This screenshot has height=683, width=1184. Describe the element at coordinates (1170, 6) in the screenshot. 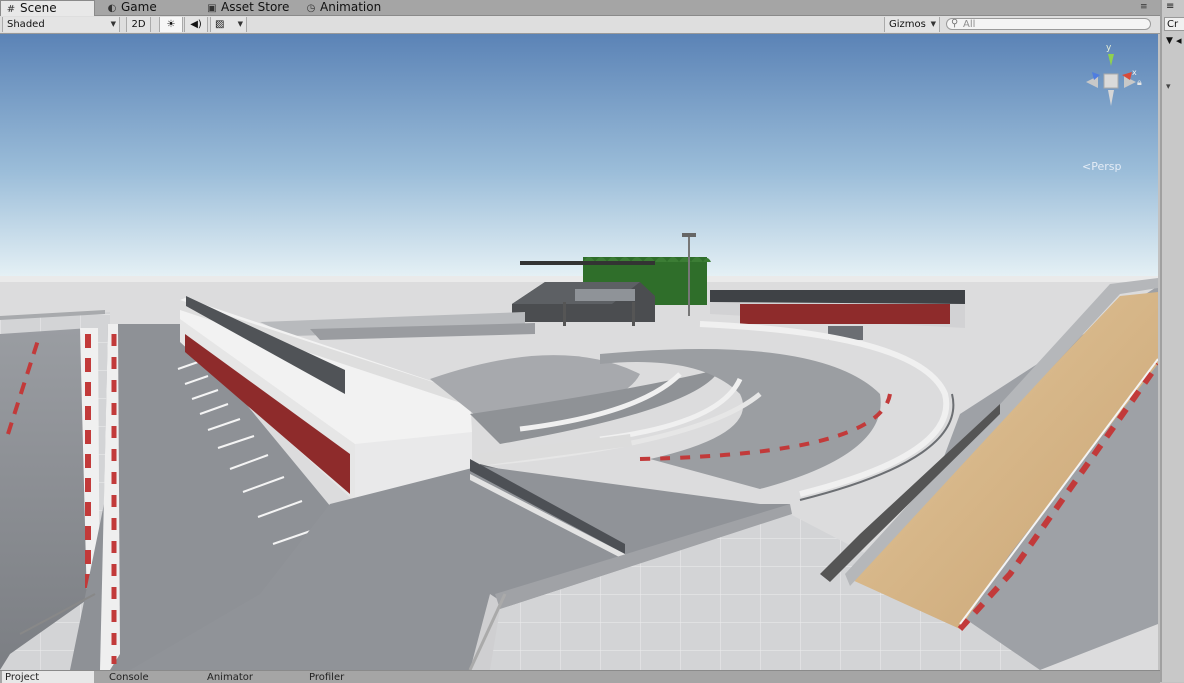

I see `panel-list-icon: ≡` at that location.